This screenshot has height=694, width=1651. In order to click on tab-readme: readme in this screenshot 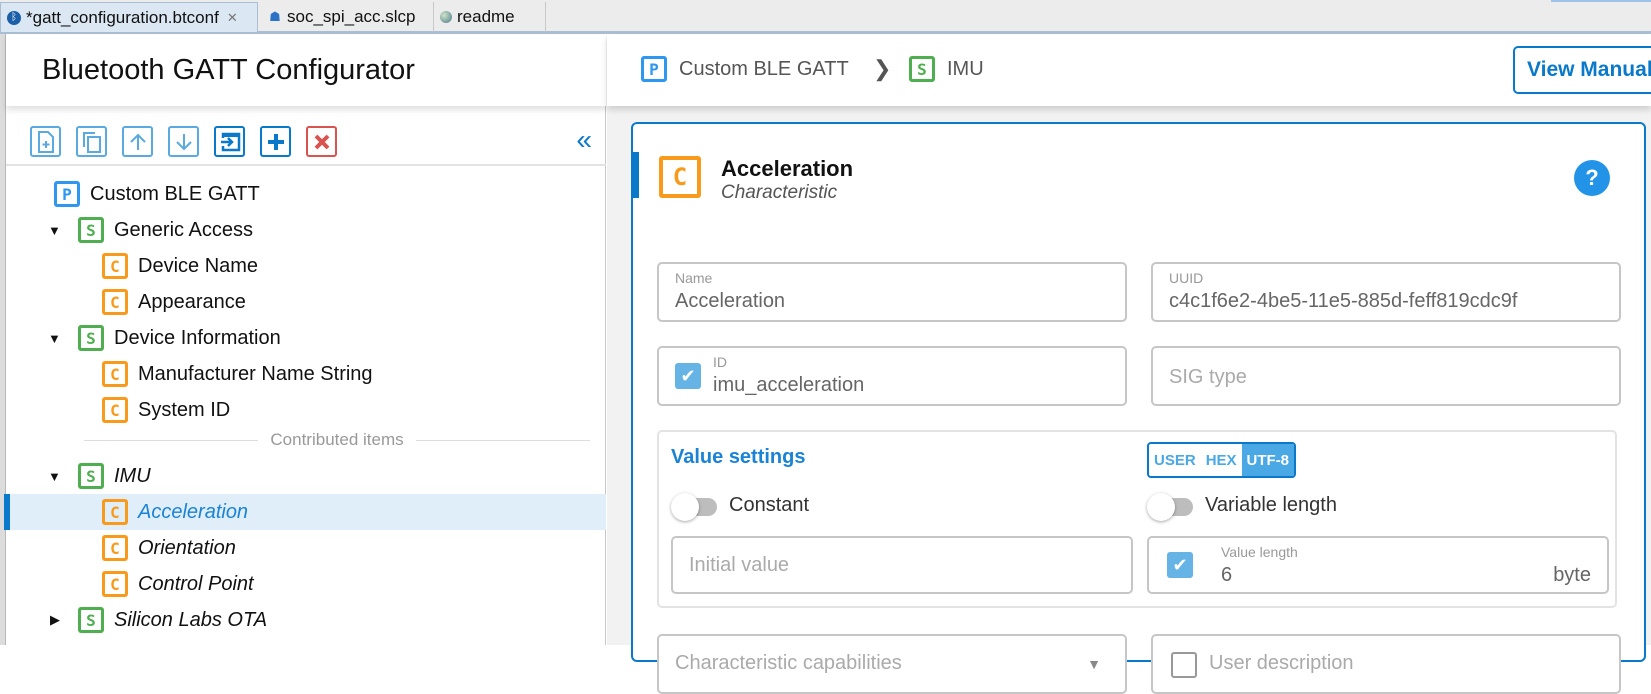, I will do `click(490, 17)`.